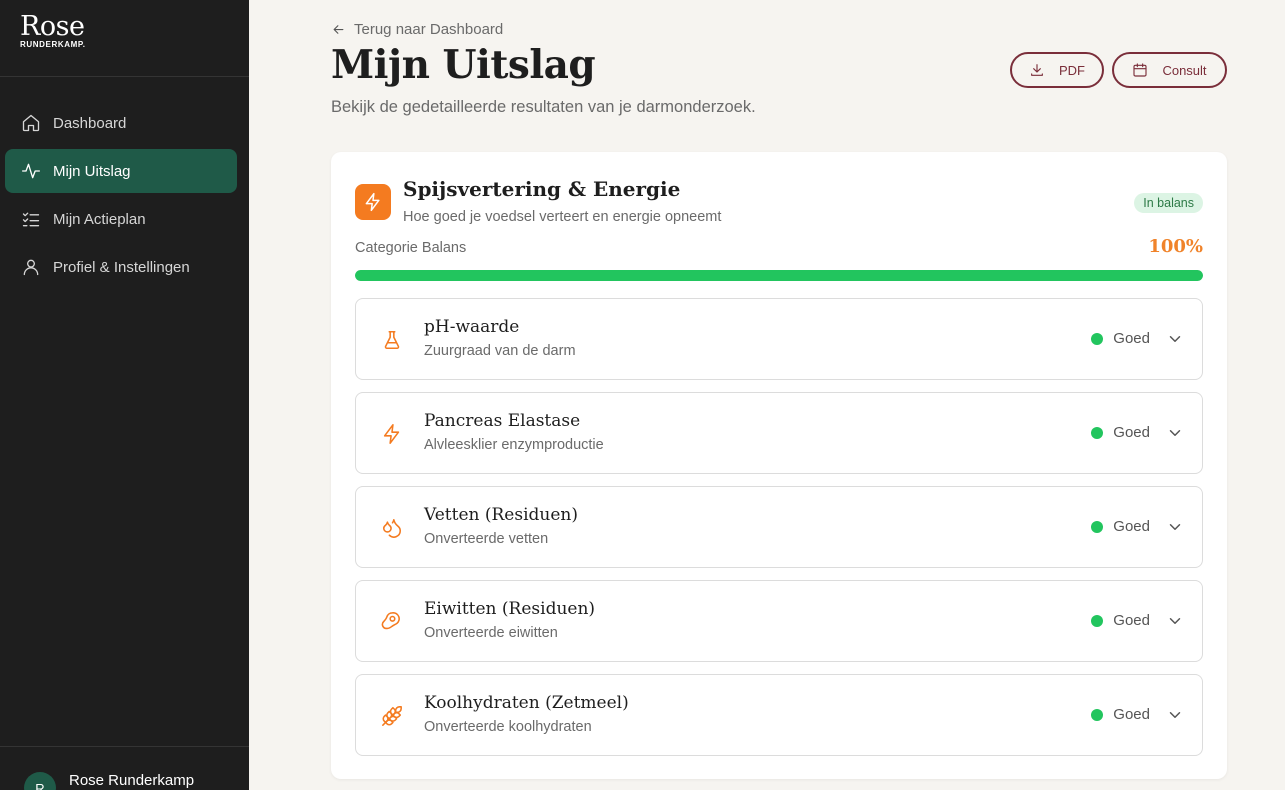 The width and height of the screenshot is (1285, 790). Describe the element at coordinates (124, 746) in the screenshot. I see `sidebar-divider-bottom` at that location.